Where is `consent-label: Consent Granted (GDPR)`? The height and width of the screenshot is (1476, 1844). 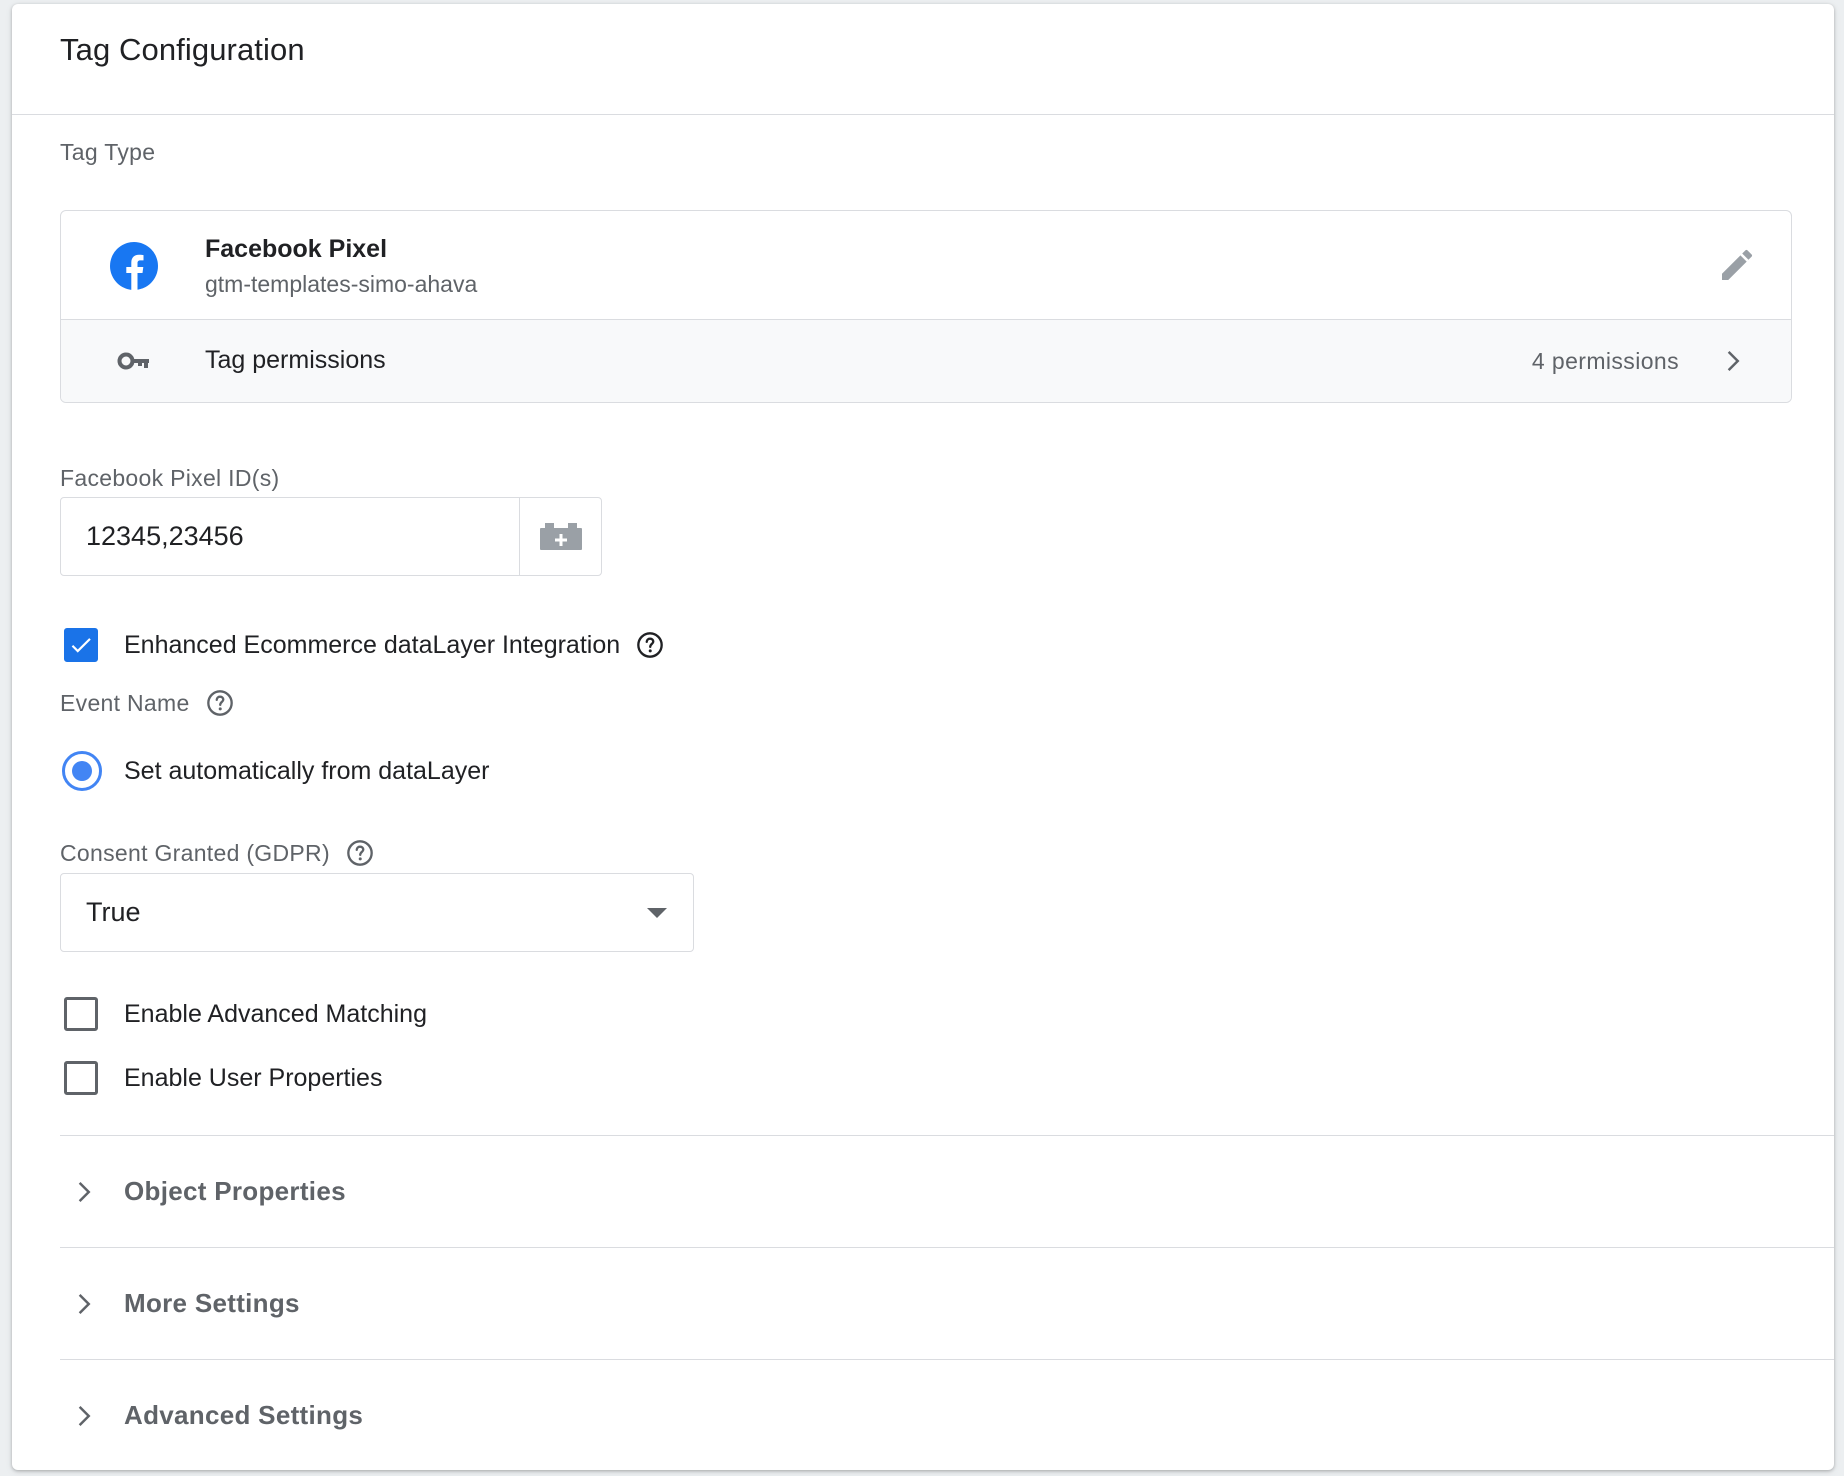 consent-label: Consent Granted (GDPR) is located at coordinates (195, 852).